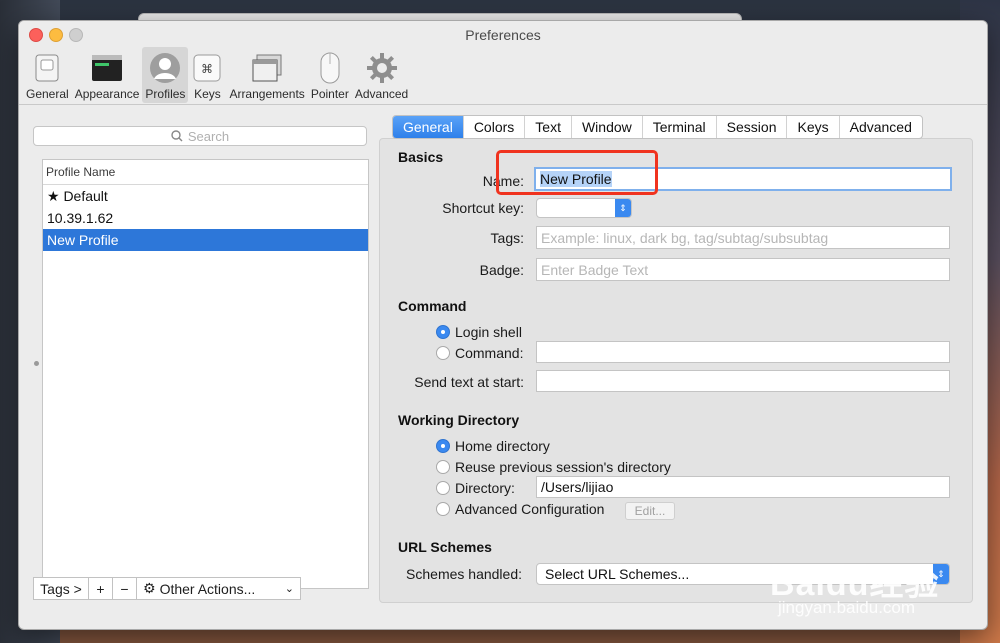  What do you see at coordinates (382, 68) in the screenshot?
I see `gear-icon` at bounding box center [382, 68].